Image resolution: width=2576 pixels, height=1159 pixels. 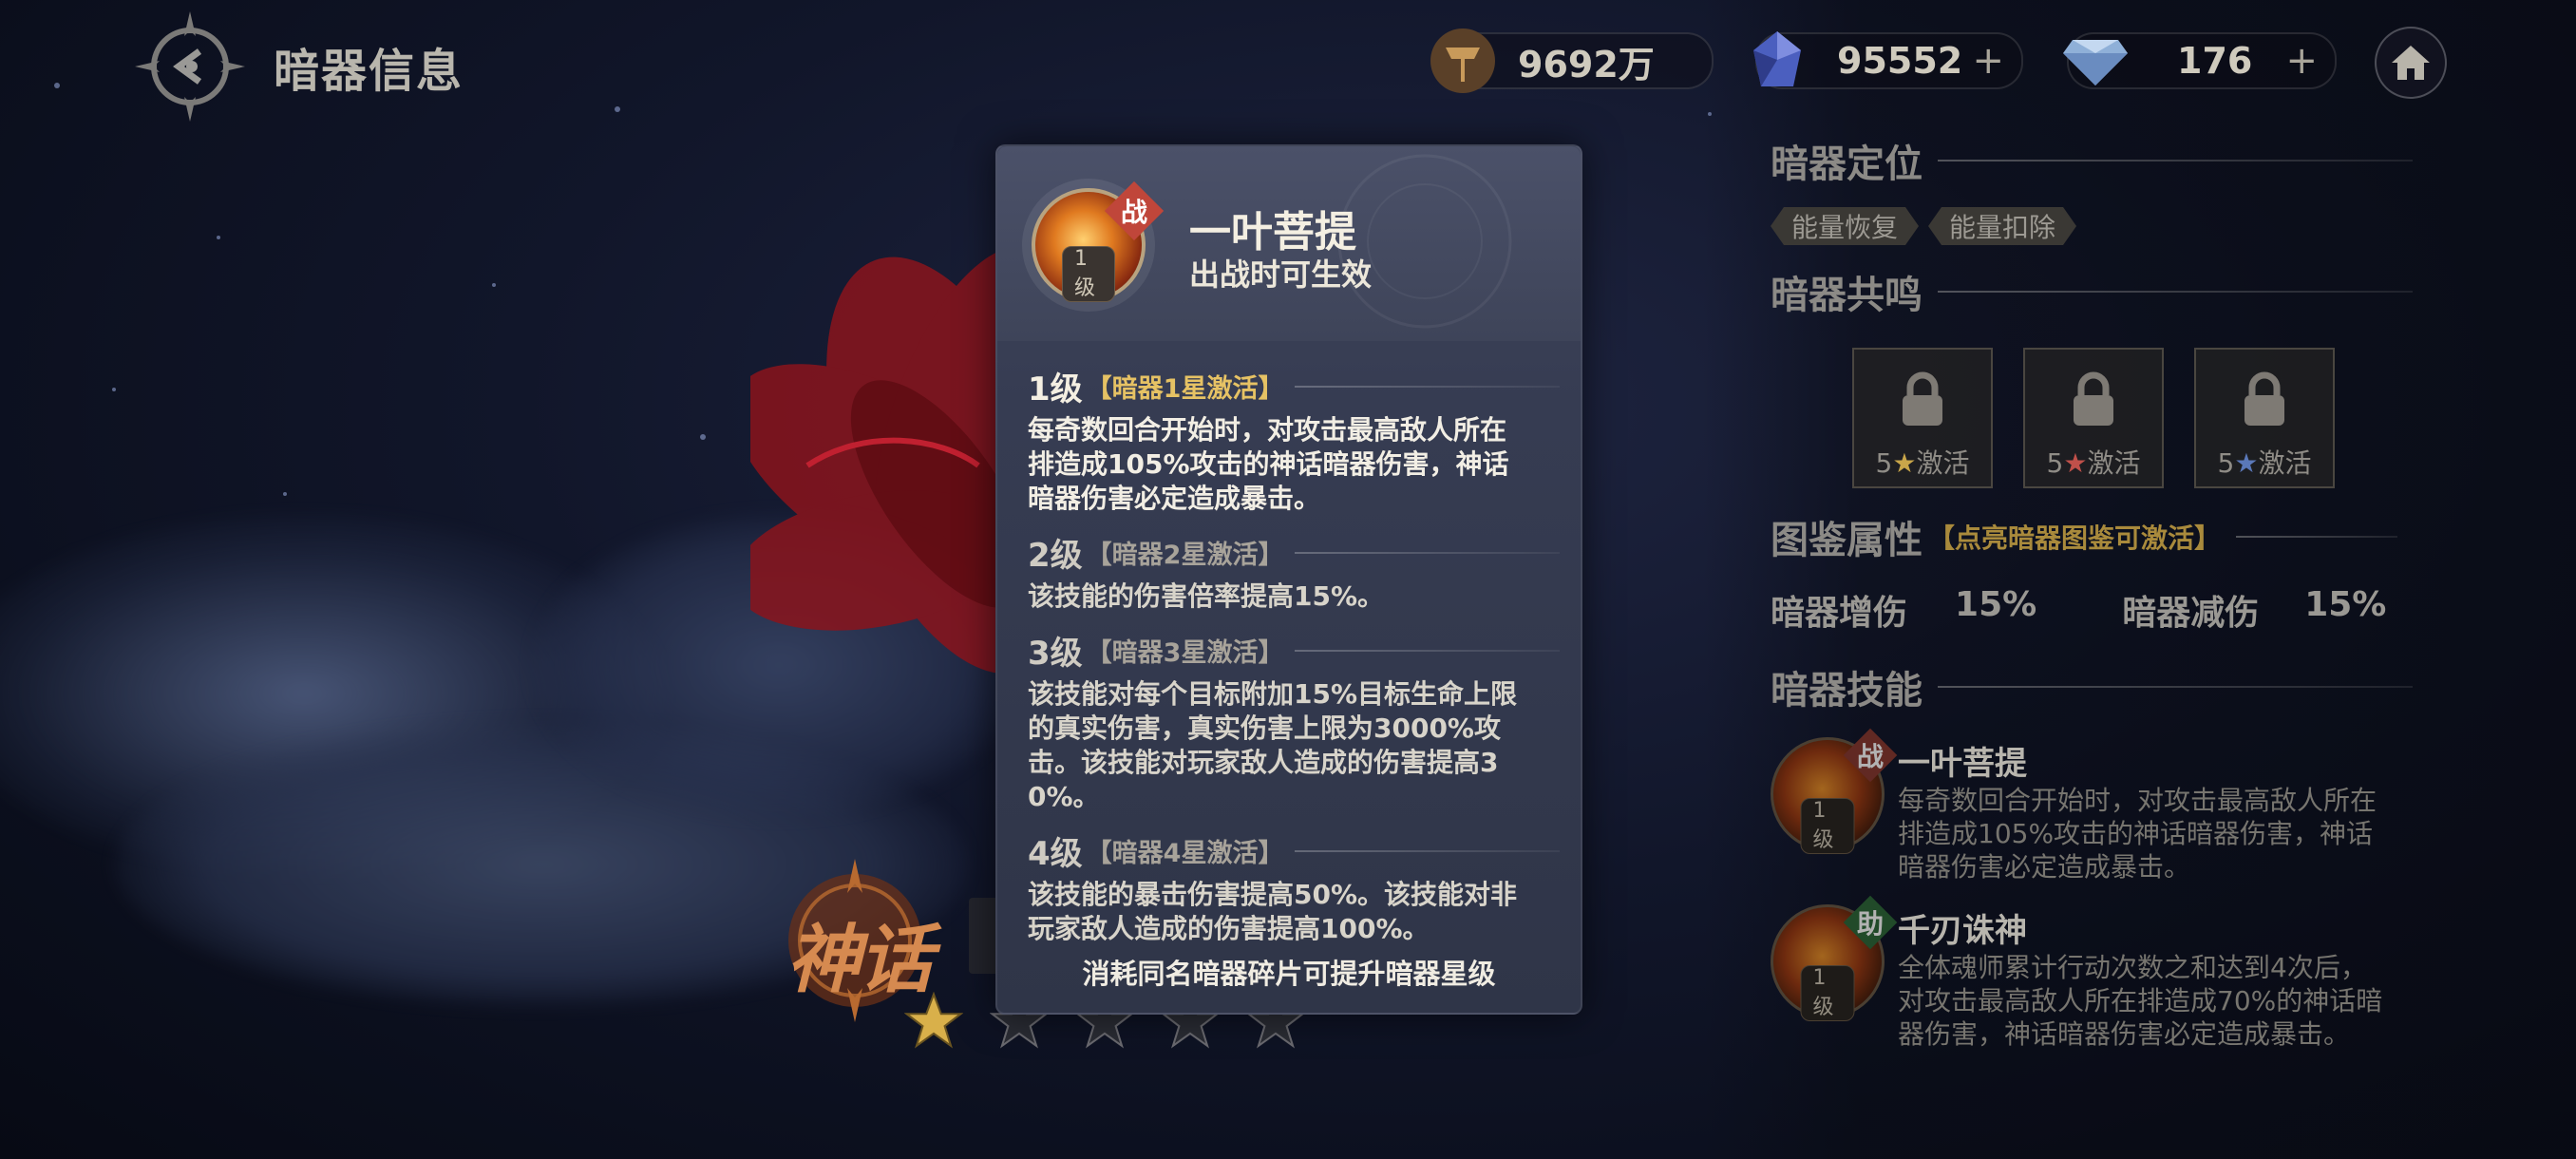 I want to click on popup-footer-hint: 消耗同名暗器碎片可提升暗器星级, so click(x=1289, y=974).